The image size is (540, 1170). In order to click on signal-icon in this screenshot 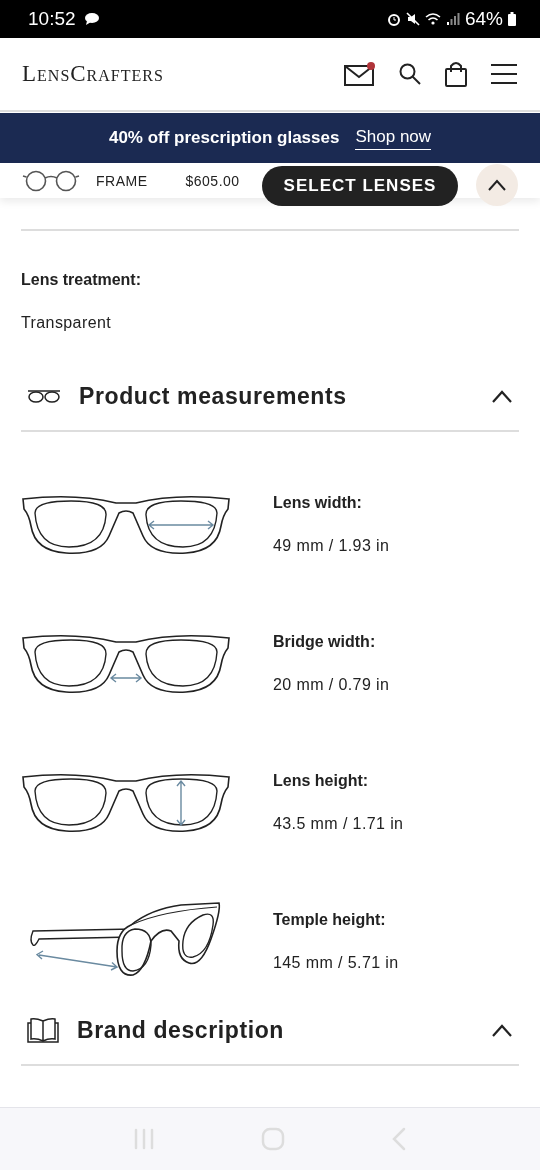, I will do `click(452, 19)`.